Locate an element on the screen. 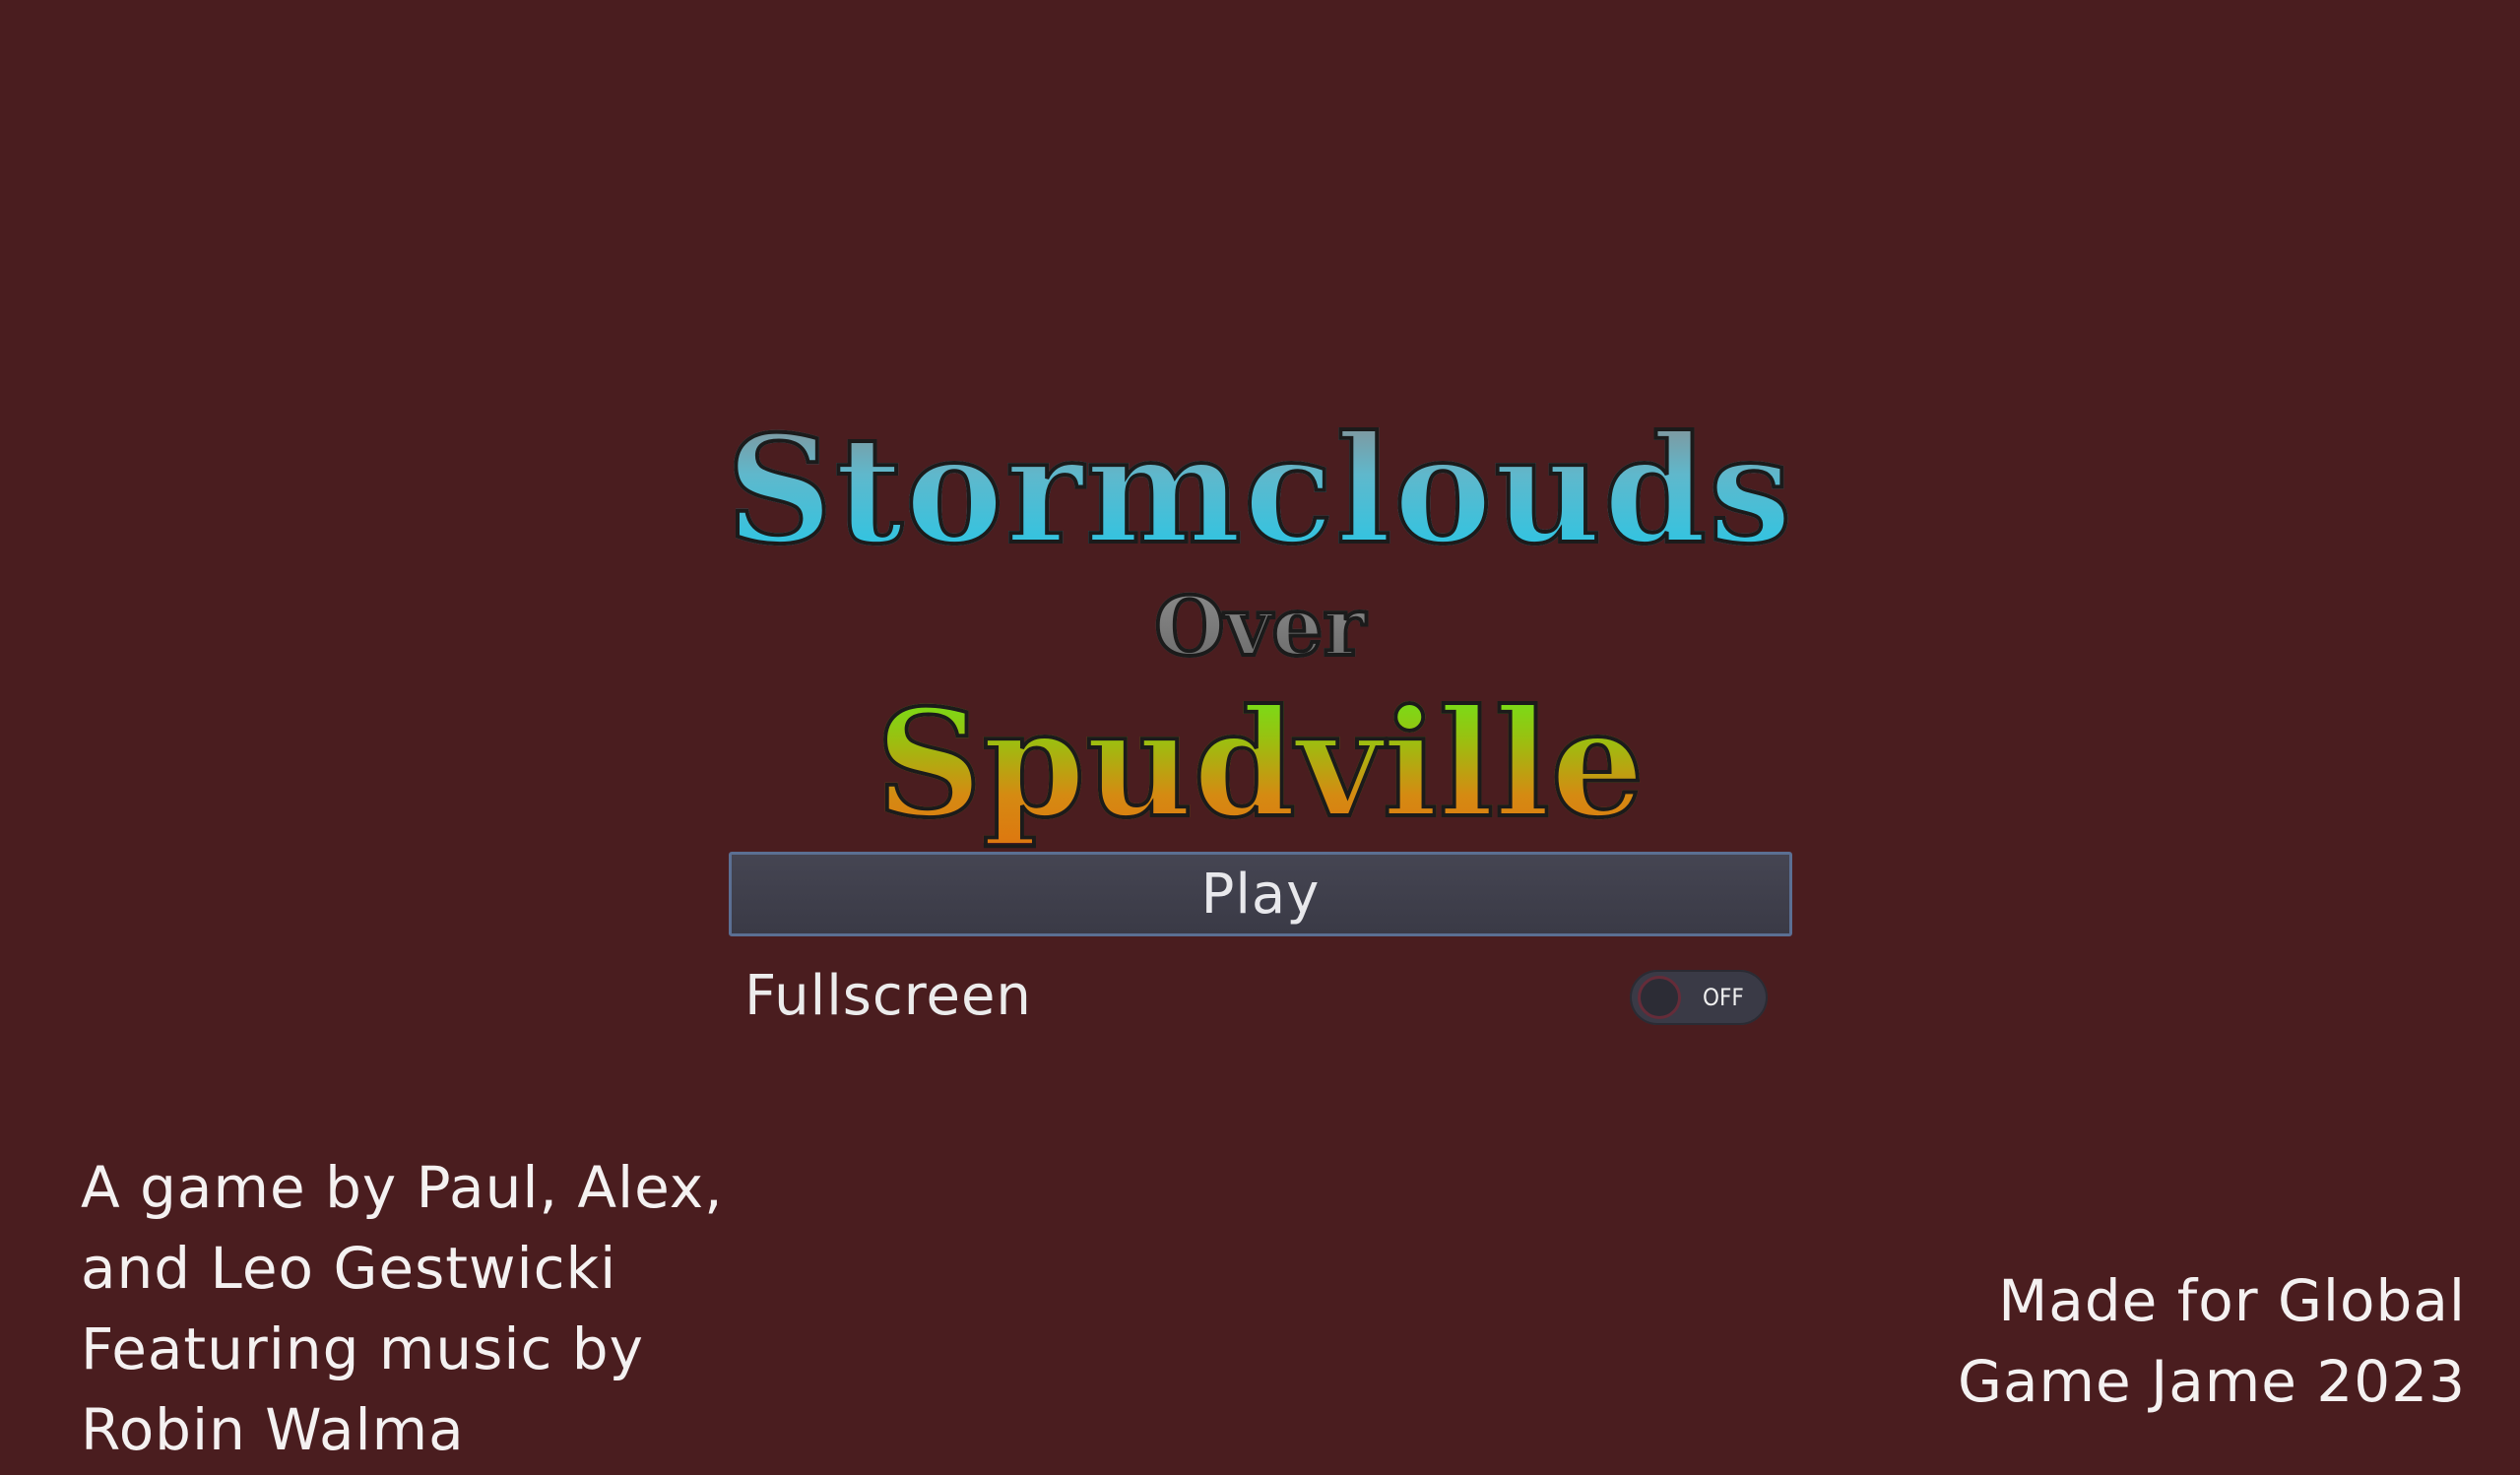 This screenshot has width=2520, height=1475. play-button: Play is located at coordinates (1260, 894).